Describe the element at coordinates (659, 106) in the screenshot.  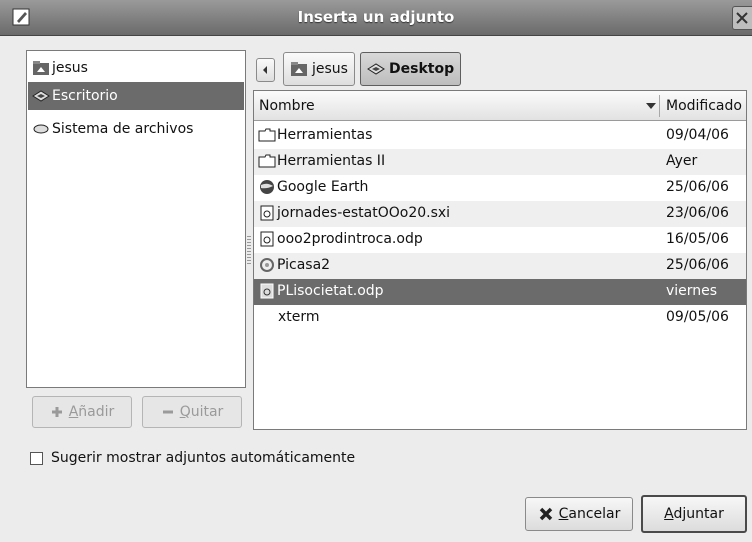
I see `column-separator` at that location.